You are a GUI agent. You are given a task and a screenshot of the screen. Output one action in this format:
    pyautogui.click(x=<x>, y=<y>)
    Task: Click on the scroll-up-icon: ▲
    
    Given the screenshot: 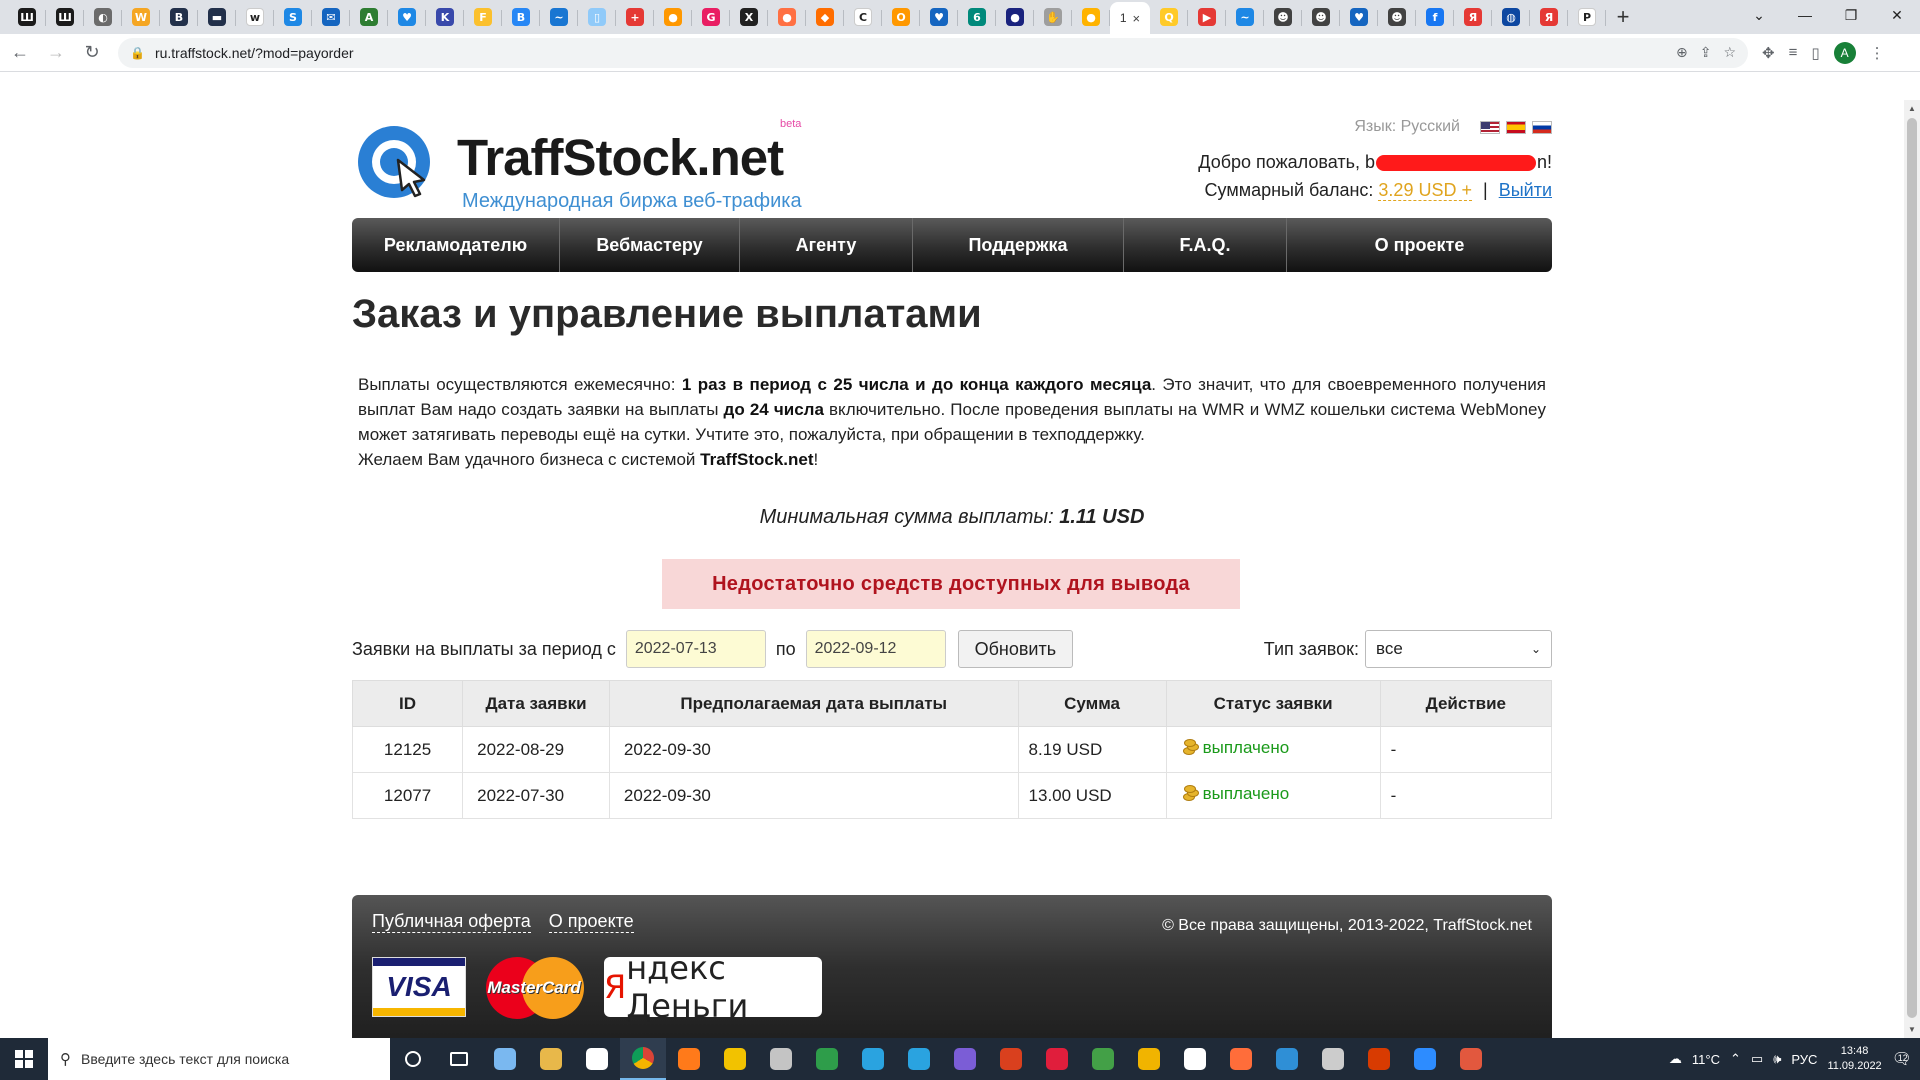 What is the action you would take?
    pyautogui.click(x=1912, y=108)
    